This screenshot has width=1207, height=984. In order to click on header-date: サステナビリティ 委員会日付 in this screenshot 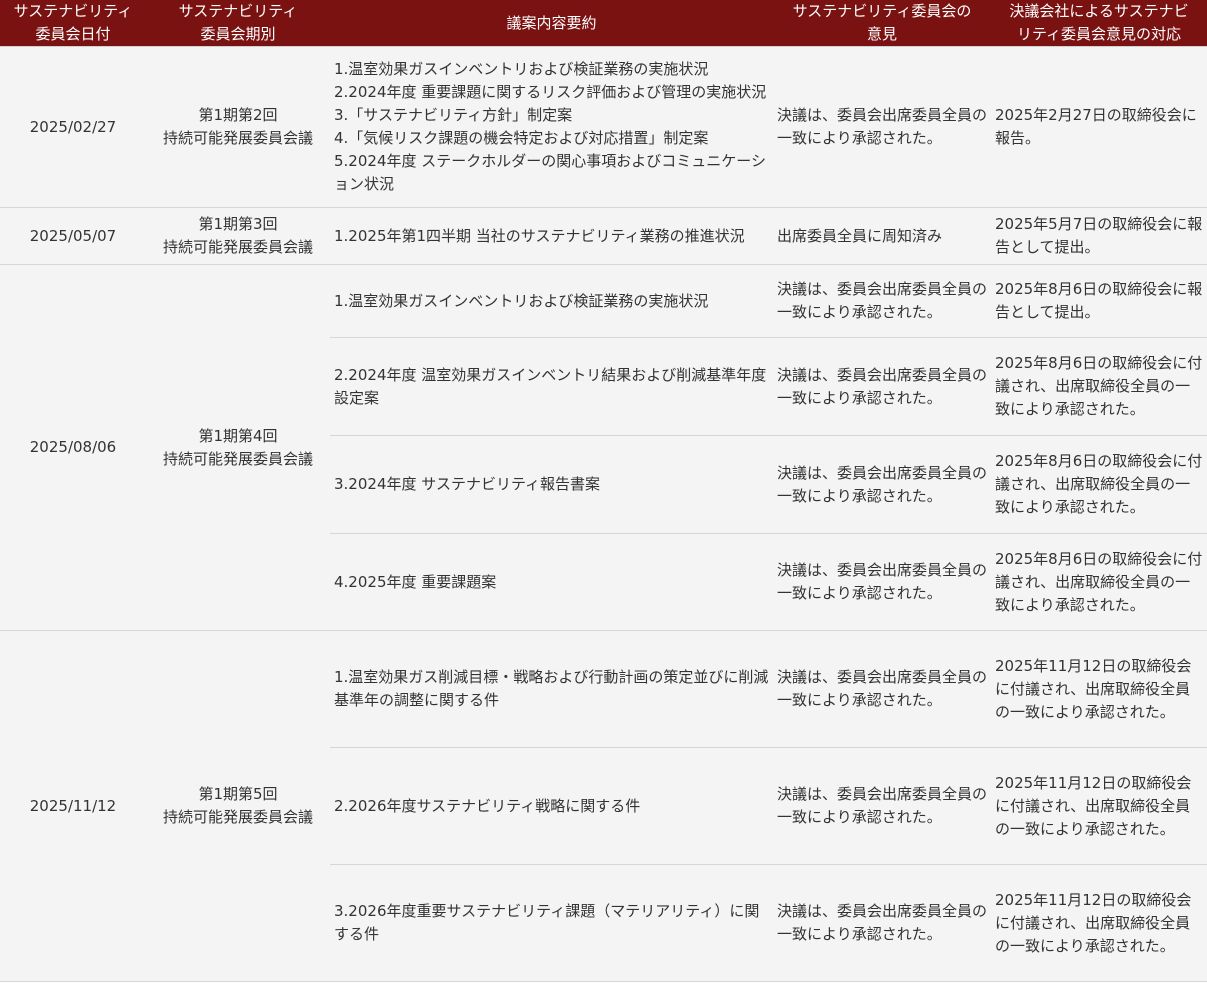, I will do `click(73, 23)`.